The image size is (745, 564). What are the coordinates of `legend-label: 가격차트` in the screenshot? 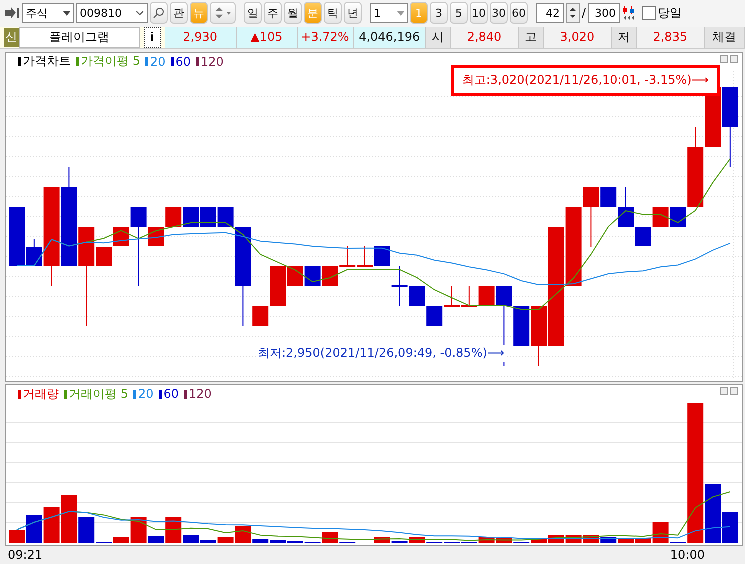 It's located at (47, 61).